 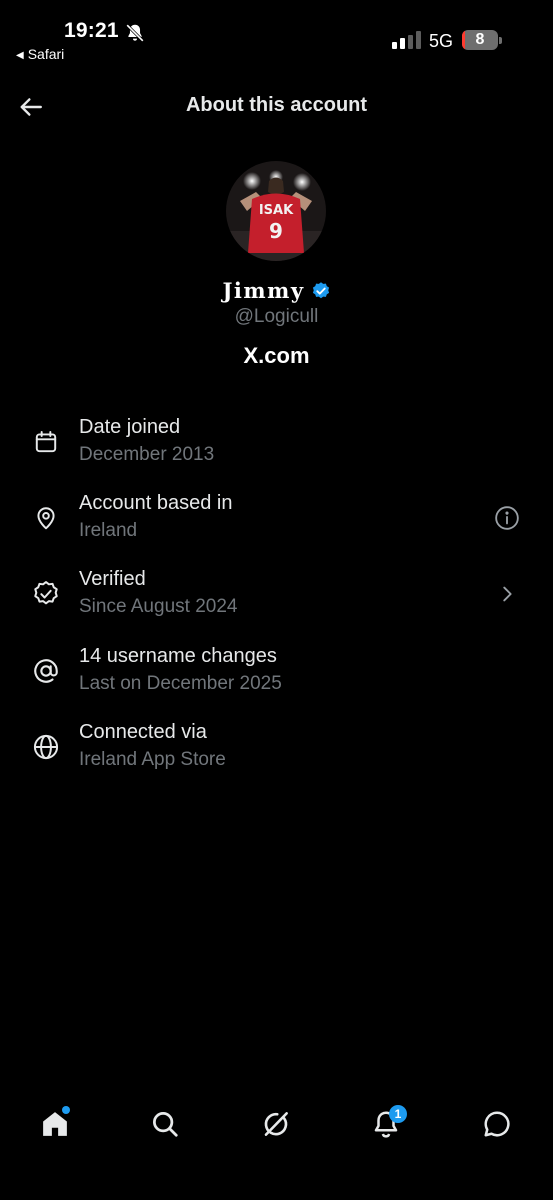 I want to click on bell-slash-icon, so click(x=135, y=33).